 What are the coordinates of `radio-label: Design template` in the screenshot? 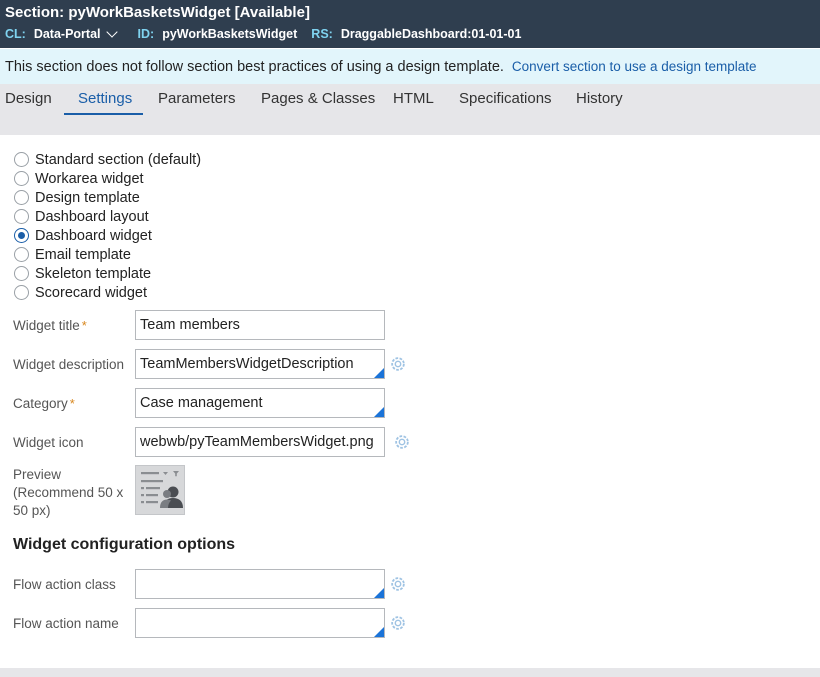 It's located at (87, 197).